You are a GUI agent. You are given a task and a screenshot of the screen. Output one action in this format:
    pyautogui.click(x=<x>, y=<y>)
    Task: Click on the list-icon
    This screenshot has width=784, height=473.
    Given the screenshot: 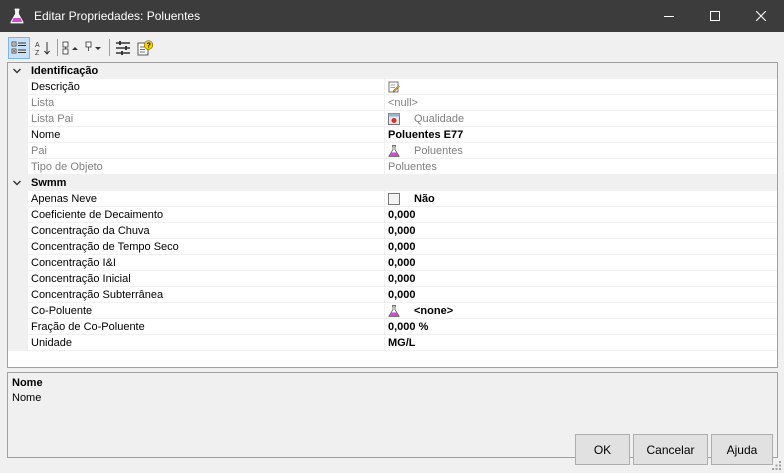 What is the action you would take?
    pyautogui.click(x=394, y=119)
    